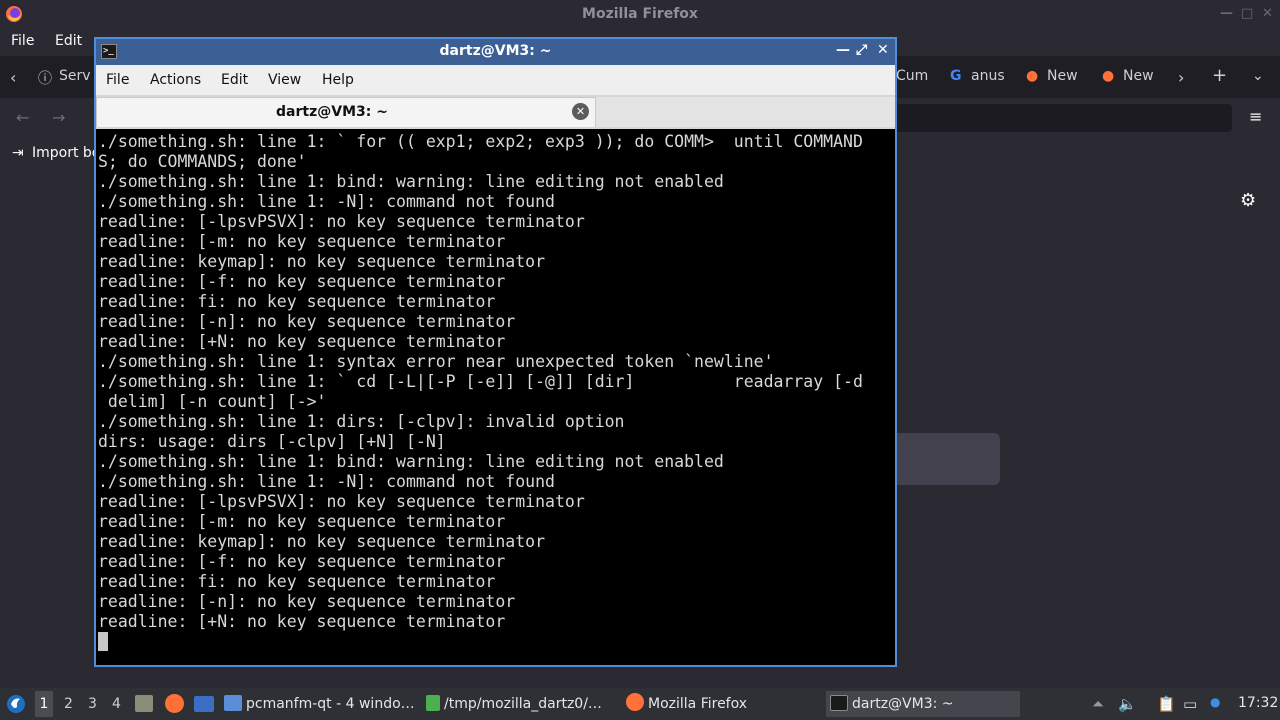 The height and width of the screenshot is (720, 1280). What do you see at coordinates (1258, 76) in the screenshot?
I see `chevron-down-icon: ⌄` at bounding box center [1258, 76].